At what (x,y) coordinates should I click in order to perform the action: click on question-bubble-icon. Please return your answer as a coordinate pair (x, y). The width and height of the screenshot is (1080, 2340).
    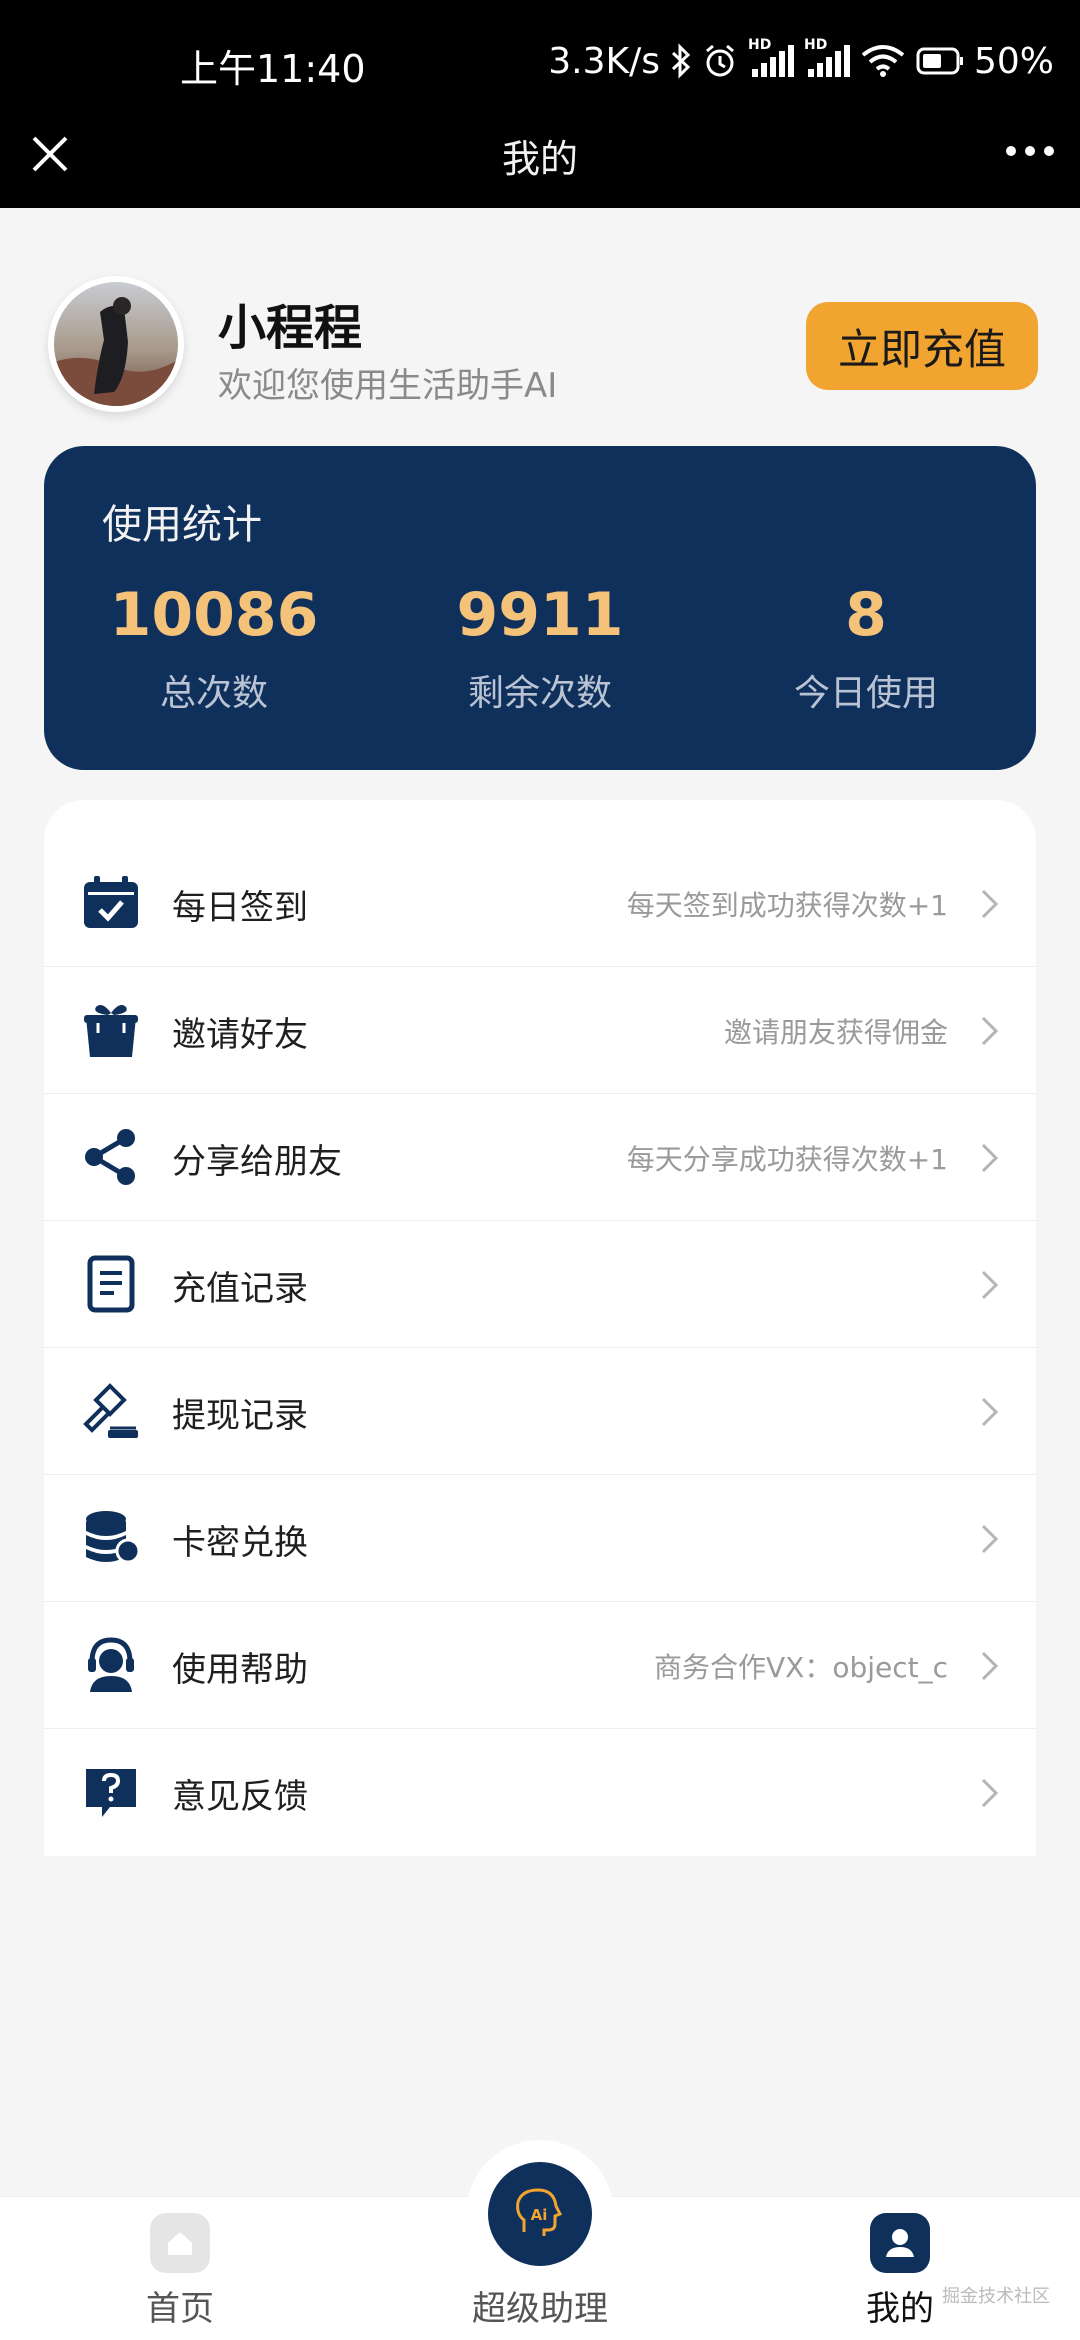
    Looking at the image, I should click on (111, 1793).